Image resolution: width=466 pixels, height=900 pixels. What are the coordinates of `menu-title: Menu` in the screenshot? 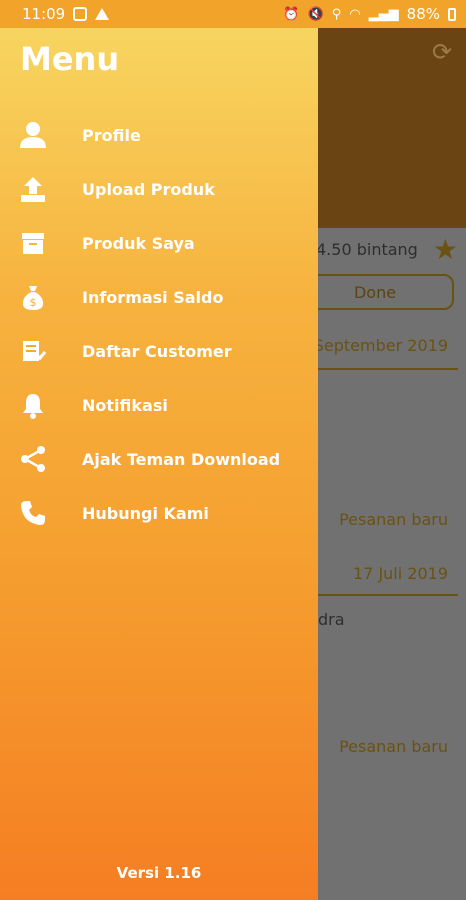 It's located at (70, 59).